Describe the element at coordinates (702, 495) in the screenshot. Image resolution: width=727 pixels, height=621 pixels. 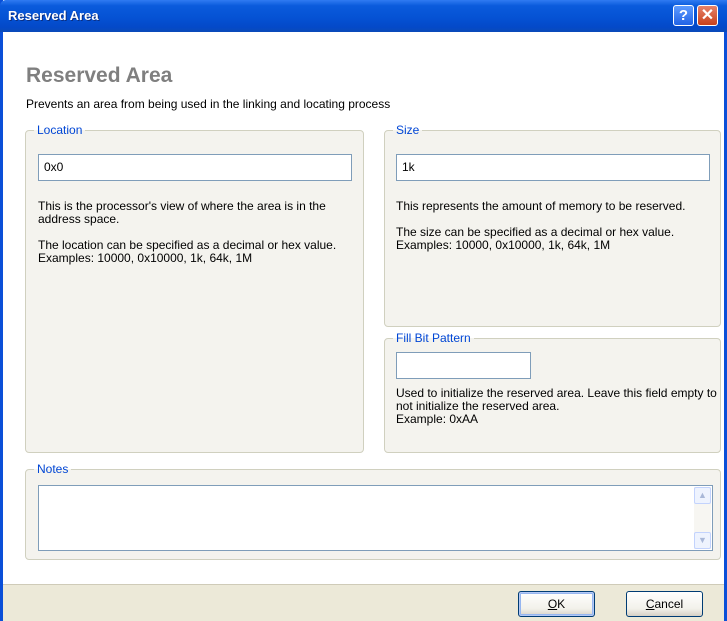
I see `scroll-up-icon: ▲` at that location.